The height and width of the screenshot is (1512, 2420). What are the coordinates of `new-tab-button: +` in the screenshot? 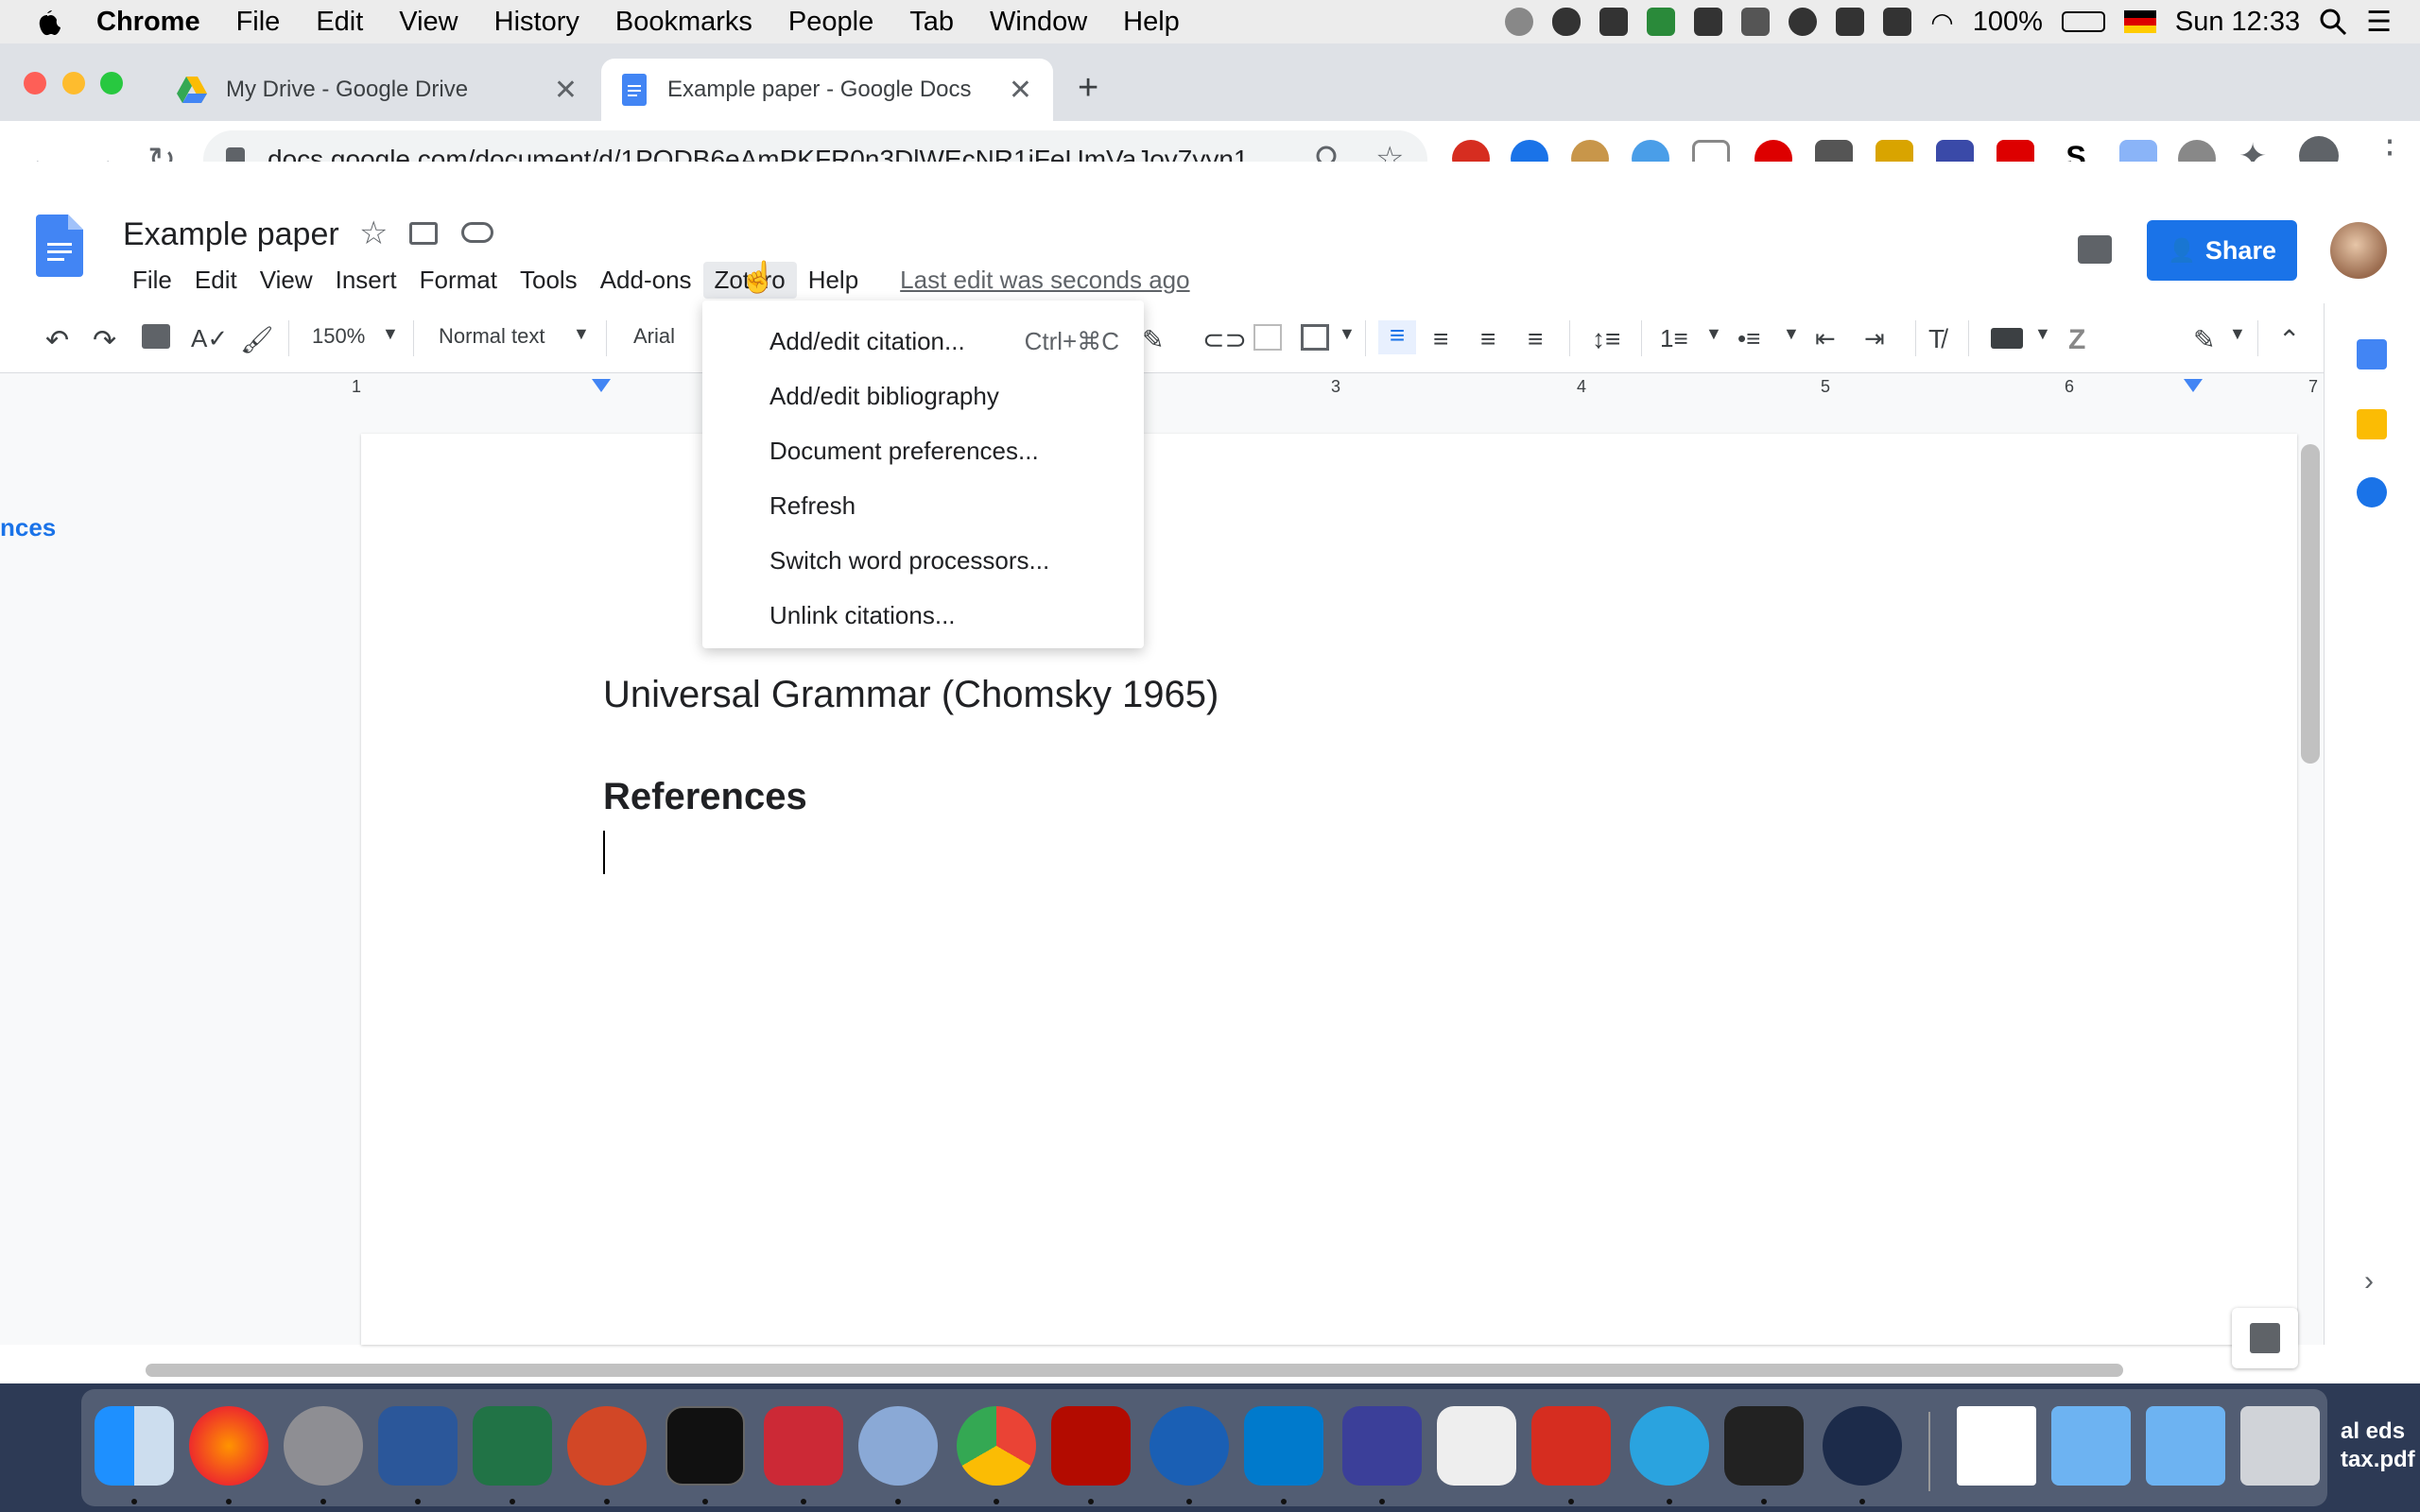 It's located at (1088, 88).